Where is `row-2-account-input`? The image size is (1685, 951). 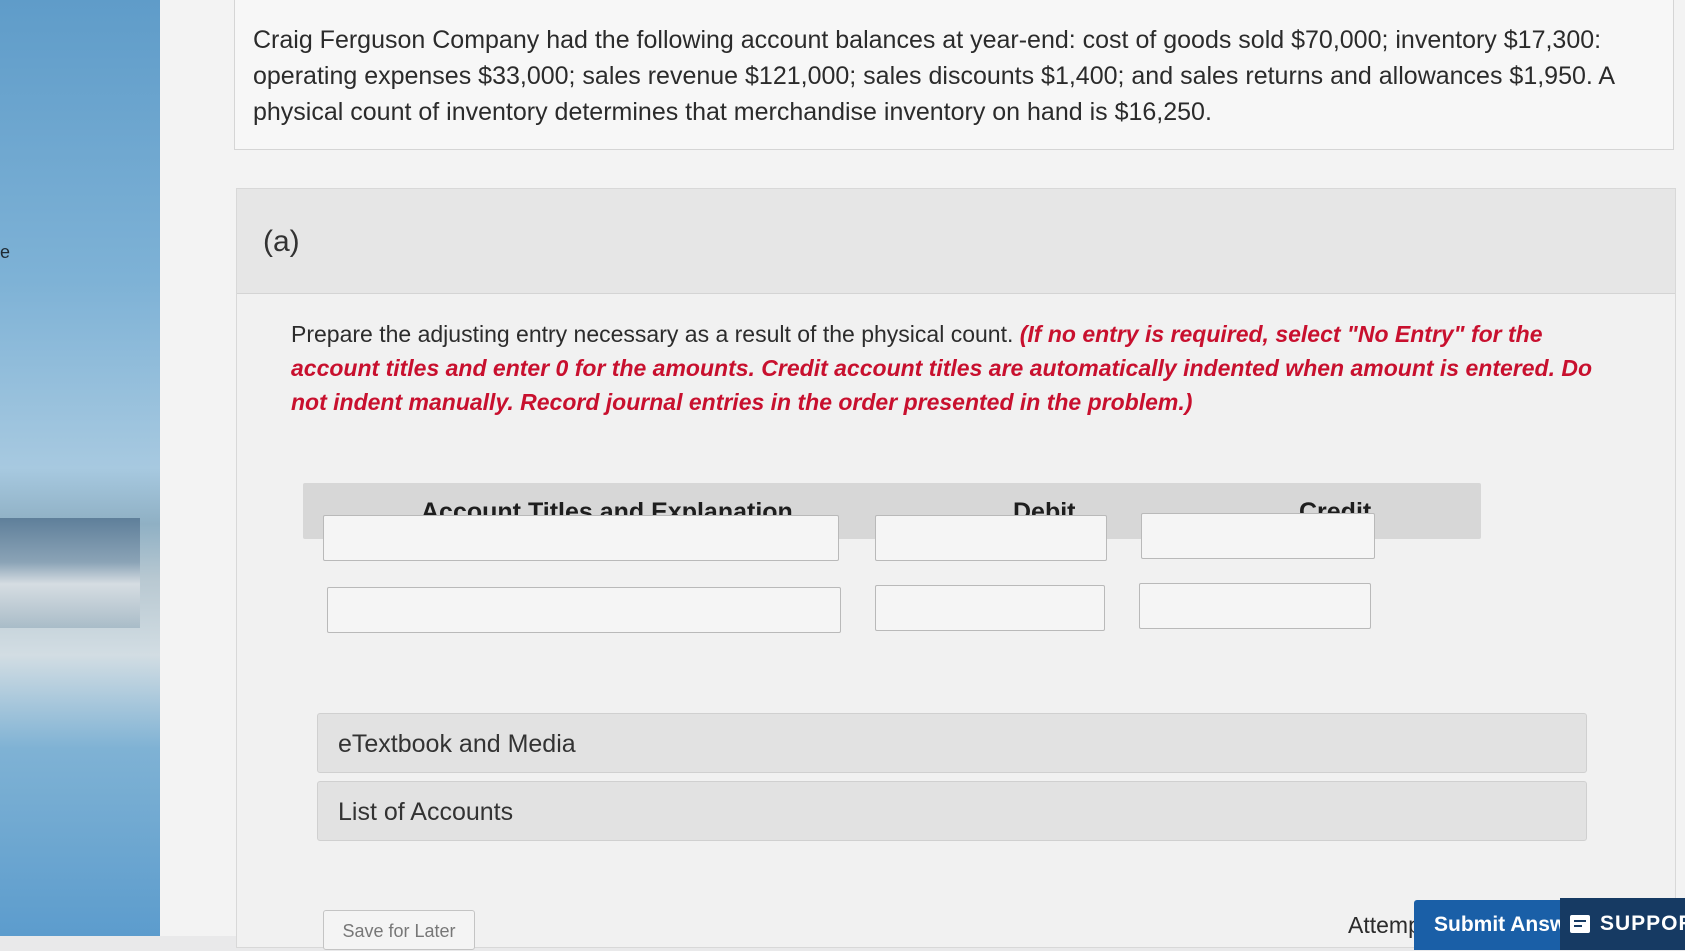 row-2-account-input is located at coordinates (584, 610).